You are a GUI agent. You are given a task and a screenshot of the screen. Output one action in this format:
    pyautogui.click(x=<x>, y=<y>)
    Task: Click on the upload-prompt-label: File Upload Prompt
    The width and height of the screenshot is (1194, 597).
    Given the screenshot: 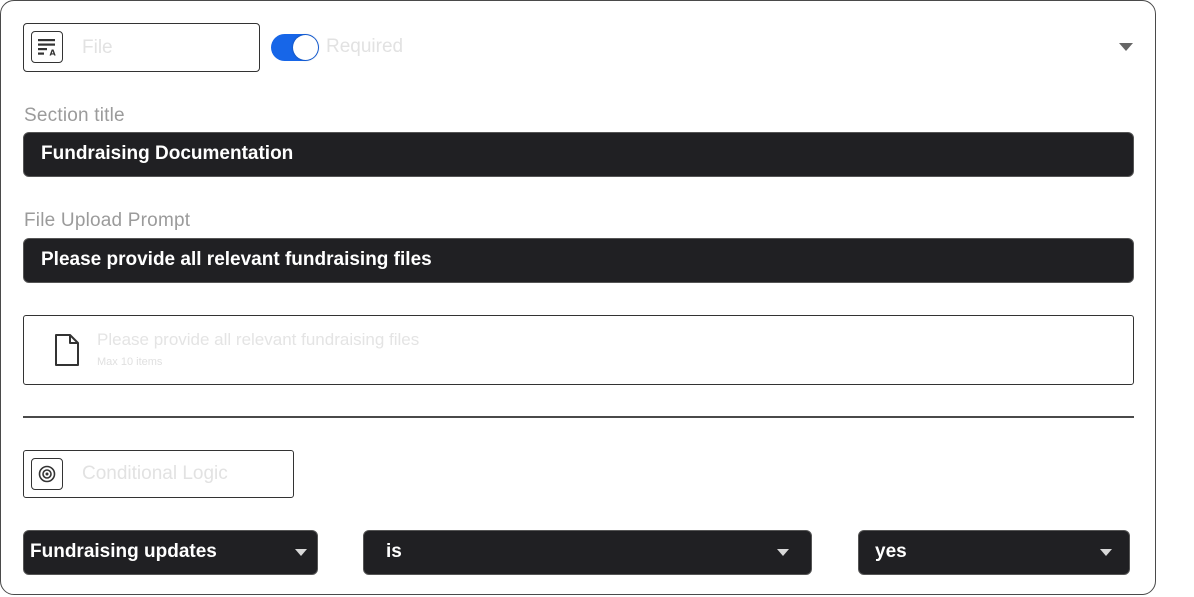 What is the action you would take?
    pyautogui.click(x=107, y=220)
    